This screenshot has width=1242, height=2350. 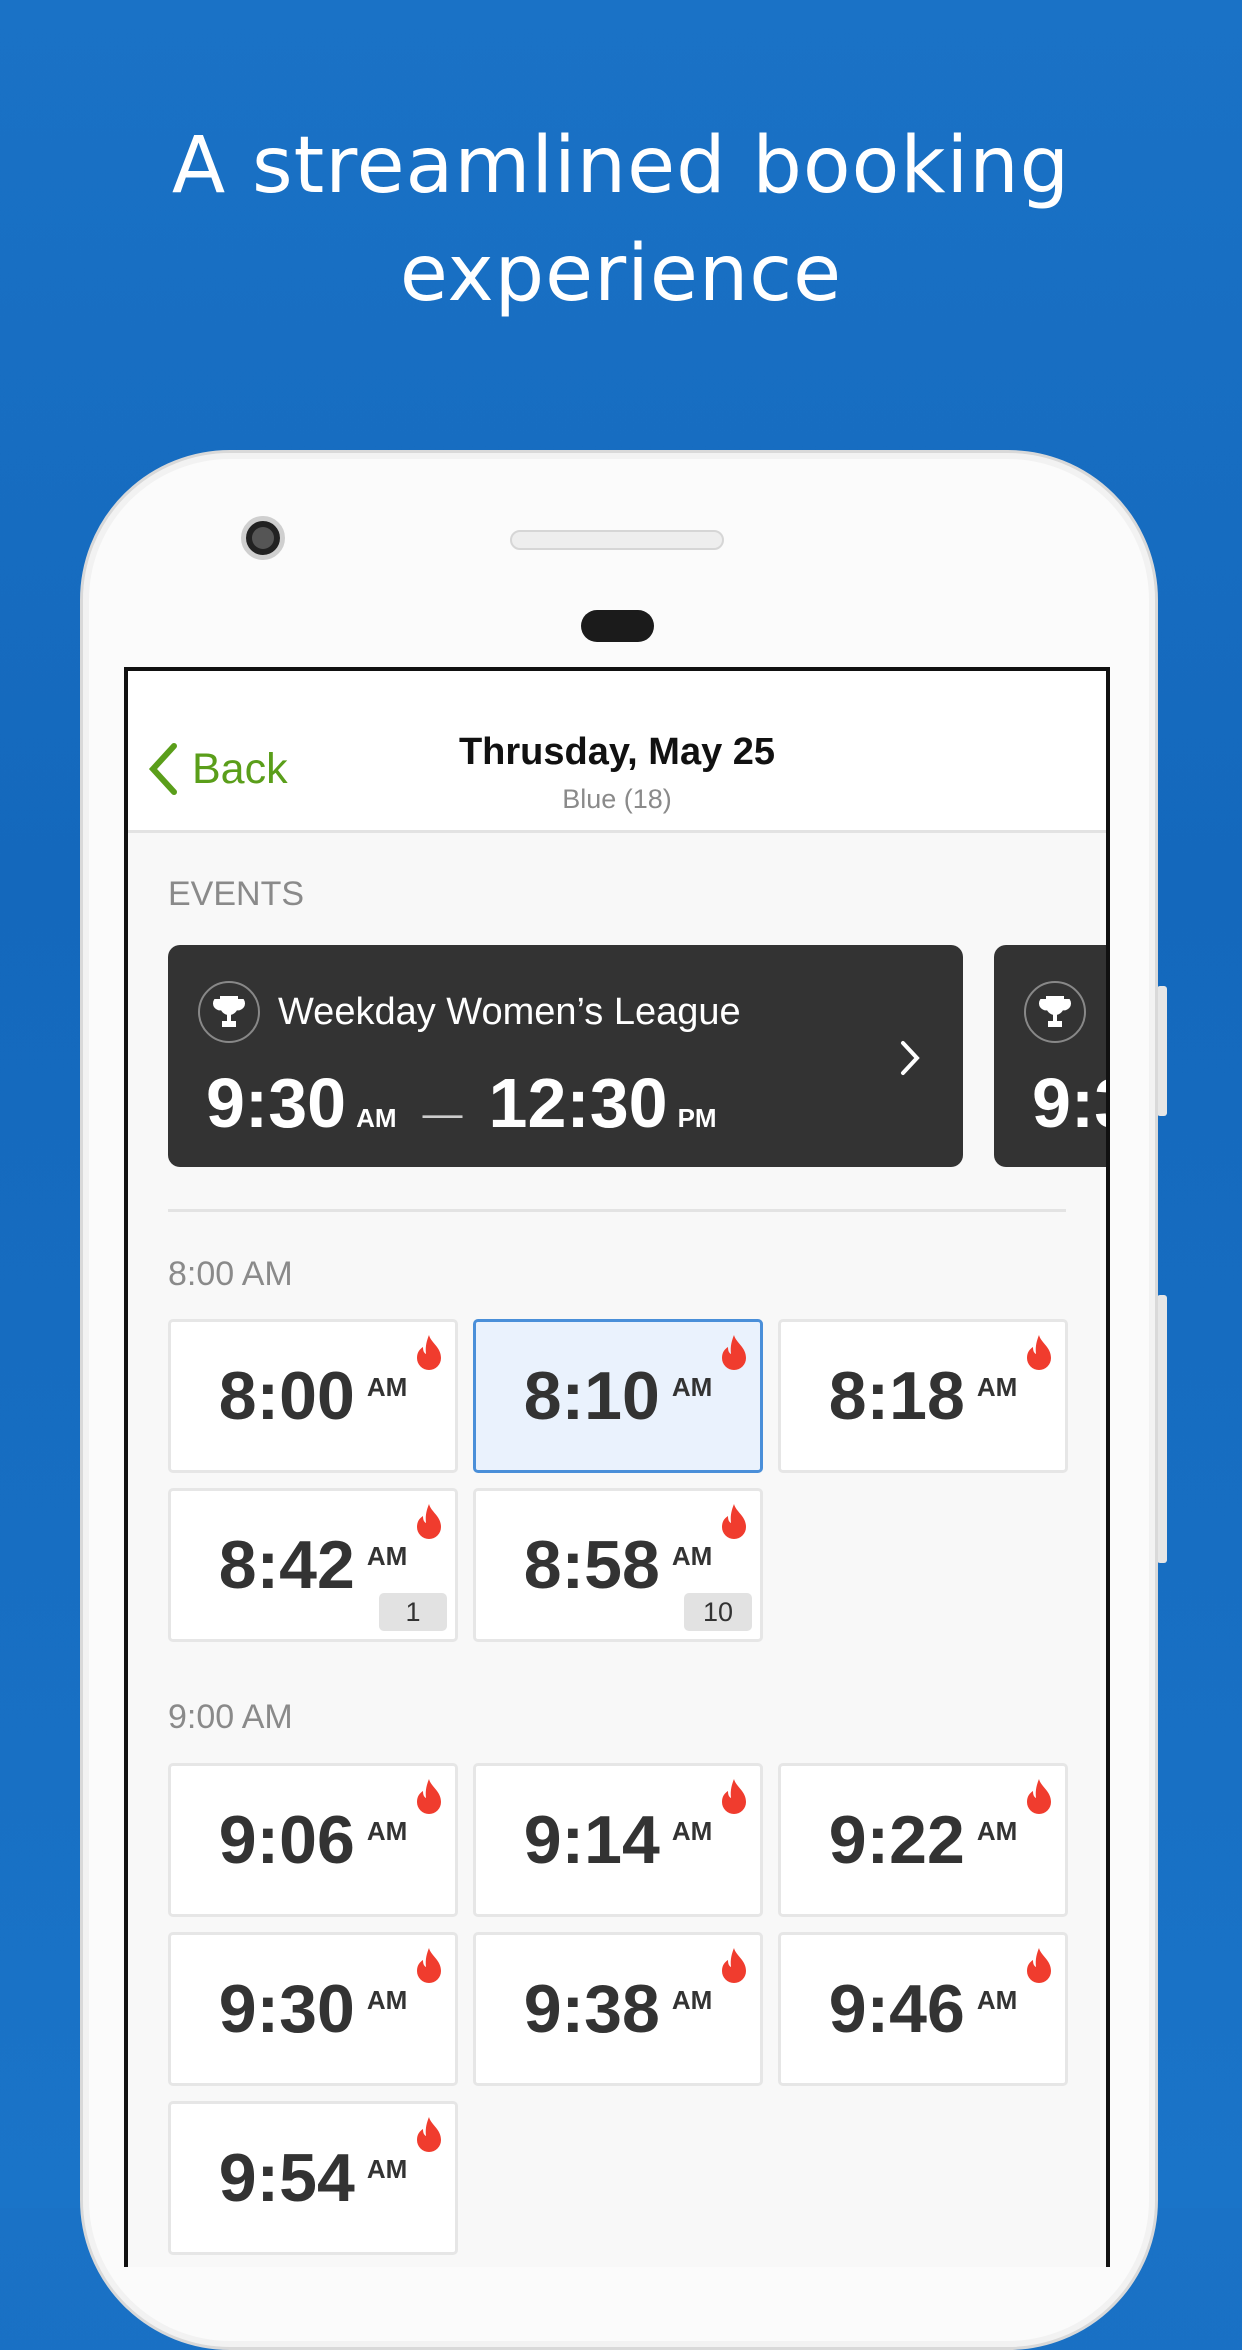 What do you see at coordinates (230, 1717) in the screenshot?
I see `section-heading: 9:00 AM` at bounding box center [230, 1717].